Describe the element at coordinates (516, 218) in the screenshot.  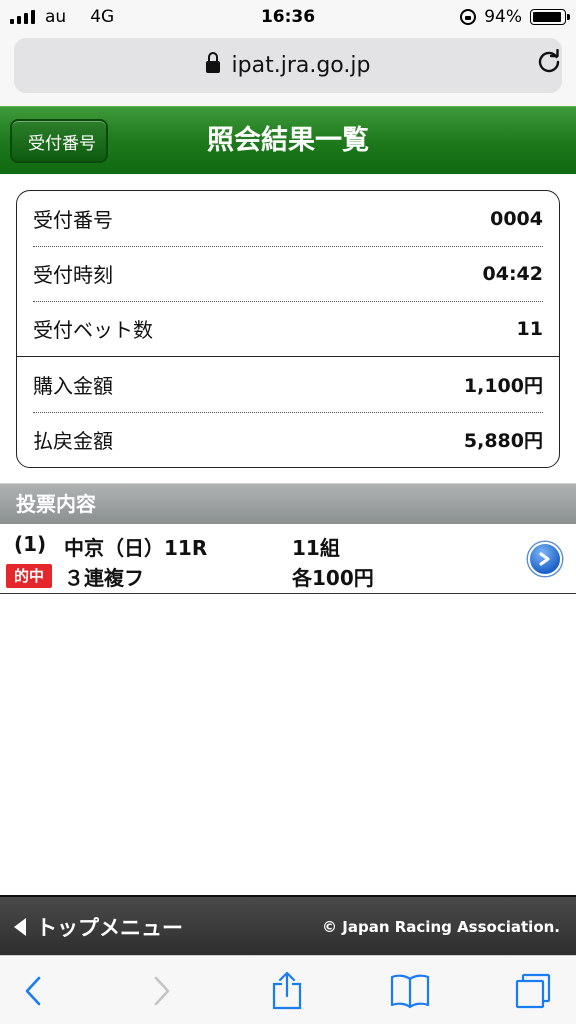
I see `info-value: 0004` at that location.